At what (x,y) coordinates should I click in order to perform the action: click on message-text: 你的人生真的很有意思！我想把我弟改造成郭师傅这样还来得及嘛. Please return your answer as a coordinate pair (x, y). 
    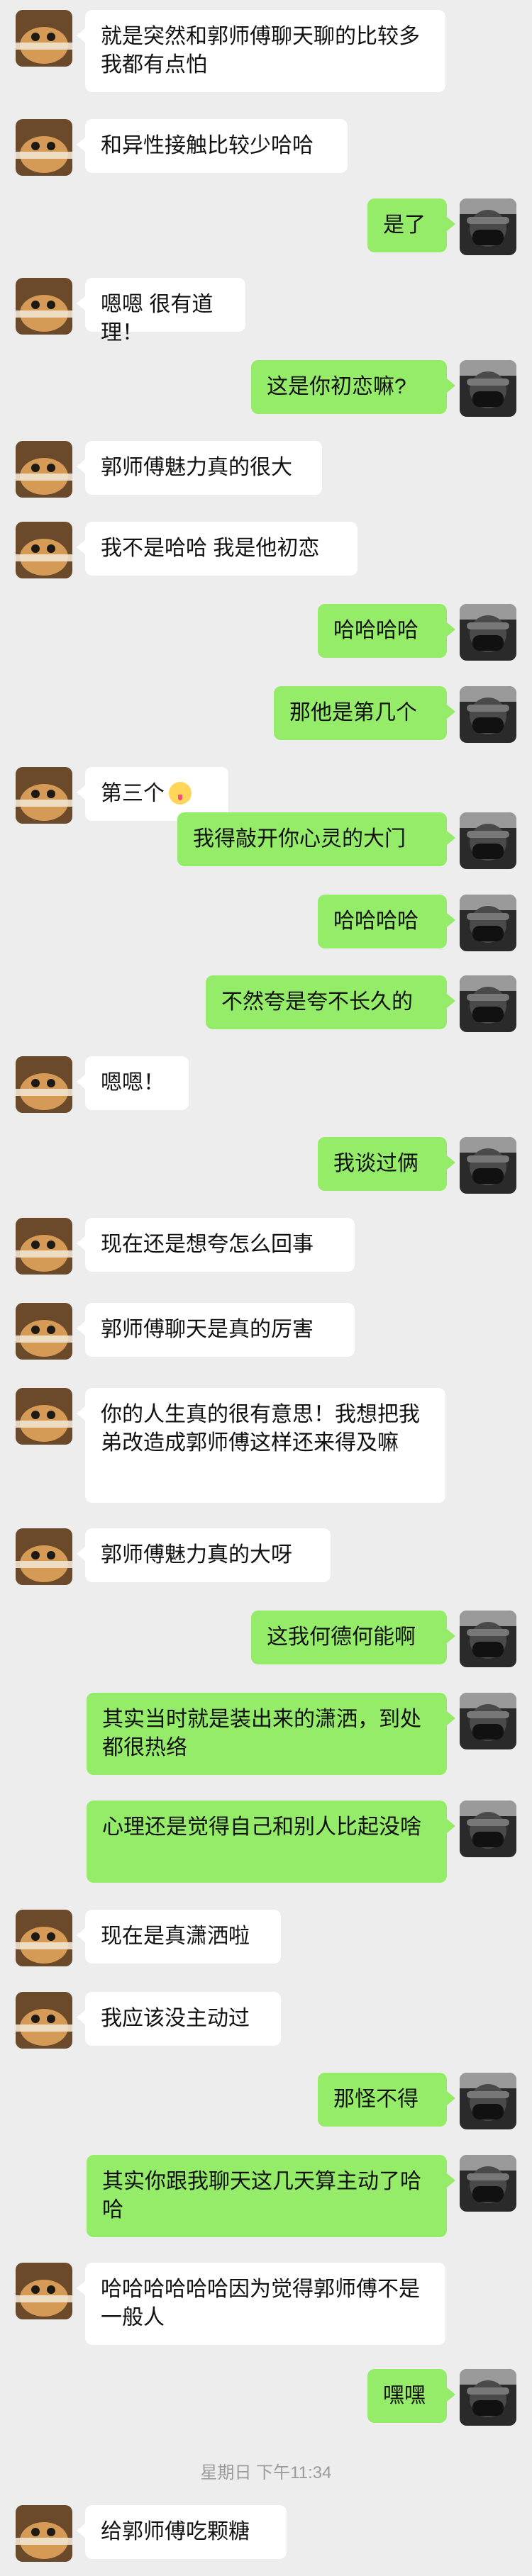
    Looking at the image, I should click on (260, 1429).